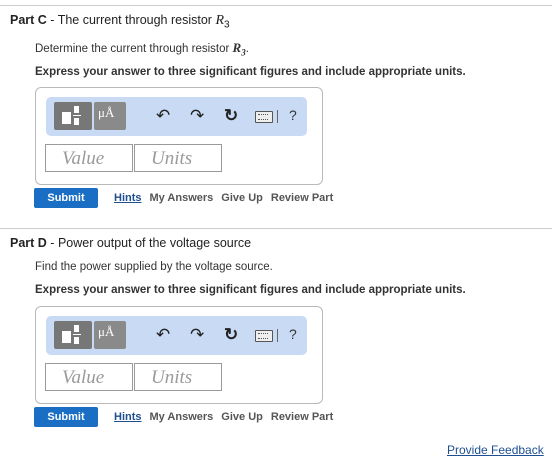 Image resolution: width=552 pixels, height=470 pixels. Describe the element at coordinates (128, 198) in the screenshot. I see `part-c-hints-link: Hints` at that location.